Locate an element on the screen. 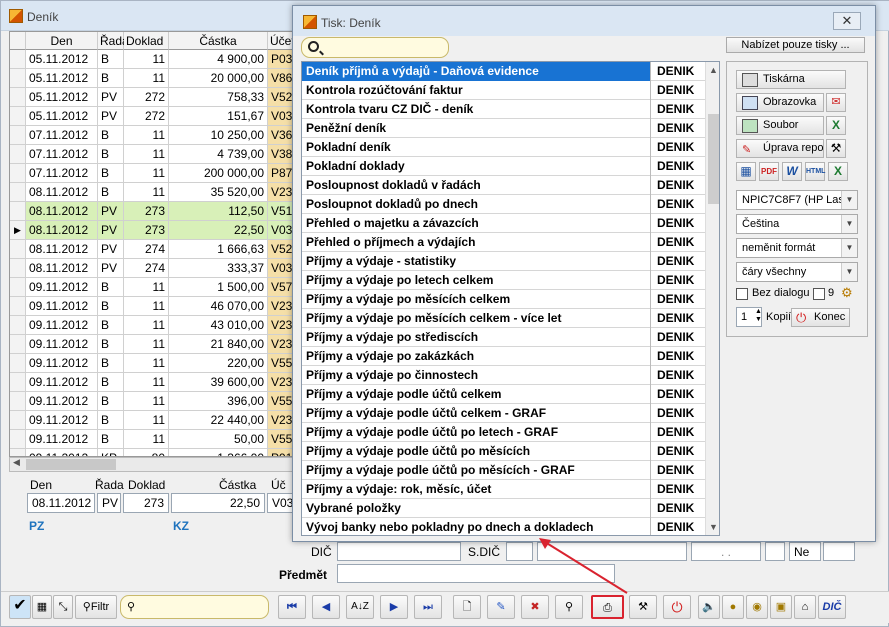 The image size is (889, 627). cell-den: 05.11.2012 is located at coordinates (62, 59).